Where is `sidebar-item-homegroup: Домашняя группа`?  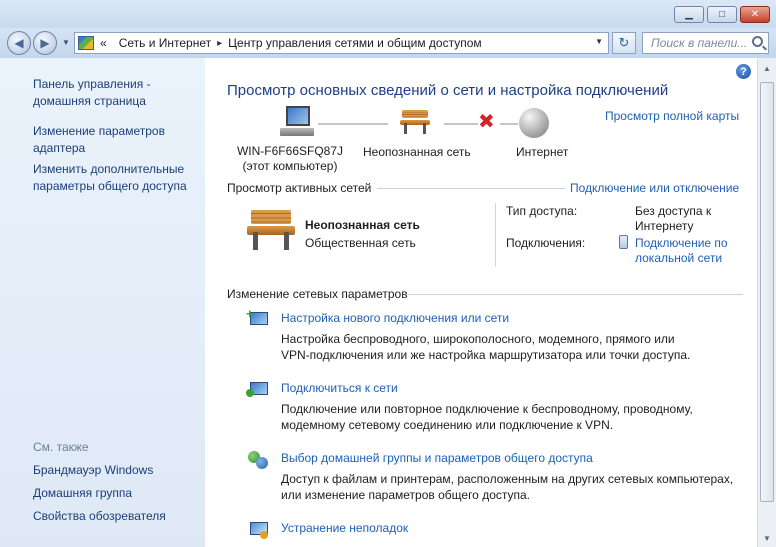 sidebar-item-homegroup: Домашняя группа is located at coordinates (82, 493).